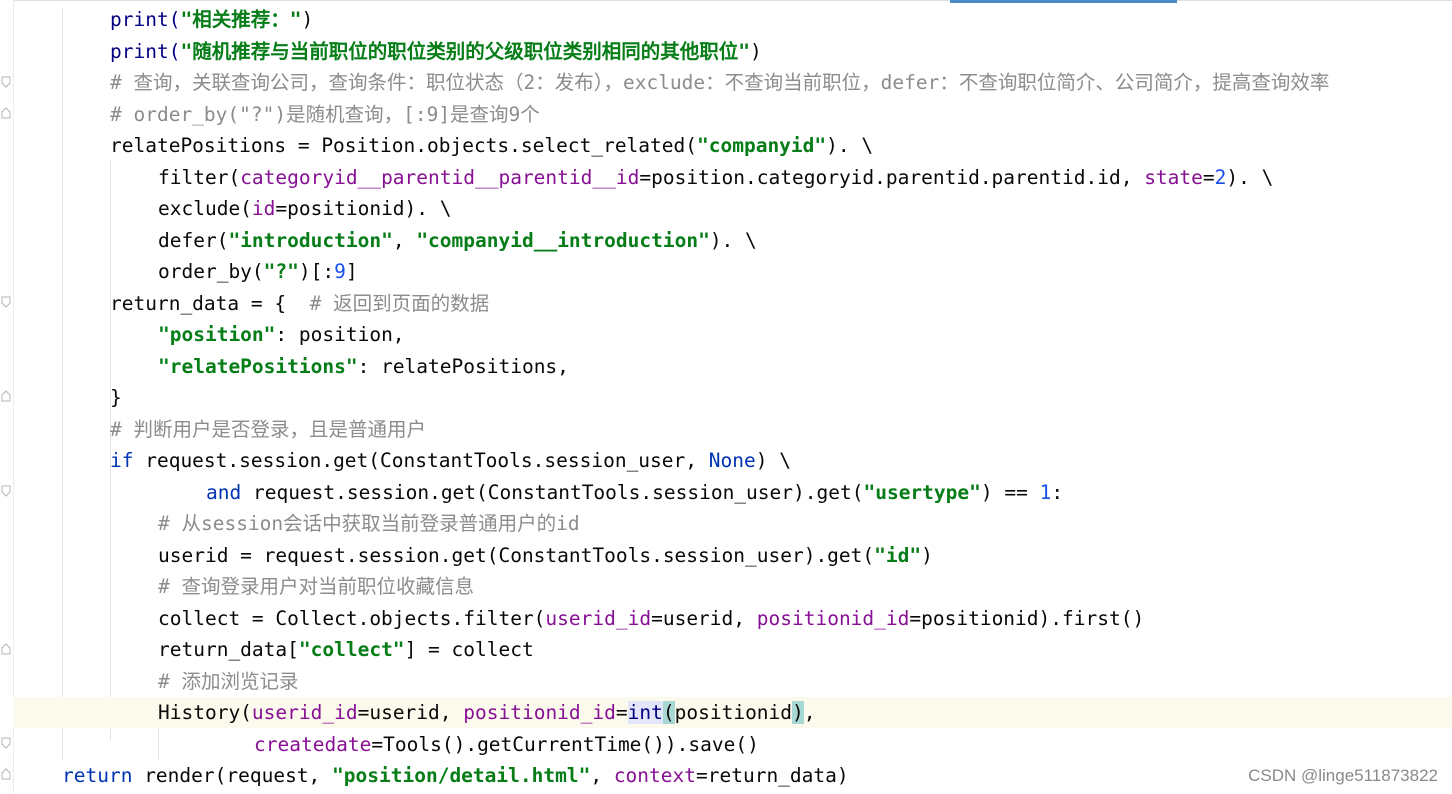  I want to click on code-line: # 判断用户是否登录，且是普通用户, so click(268, 429).